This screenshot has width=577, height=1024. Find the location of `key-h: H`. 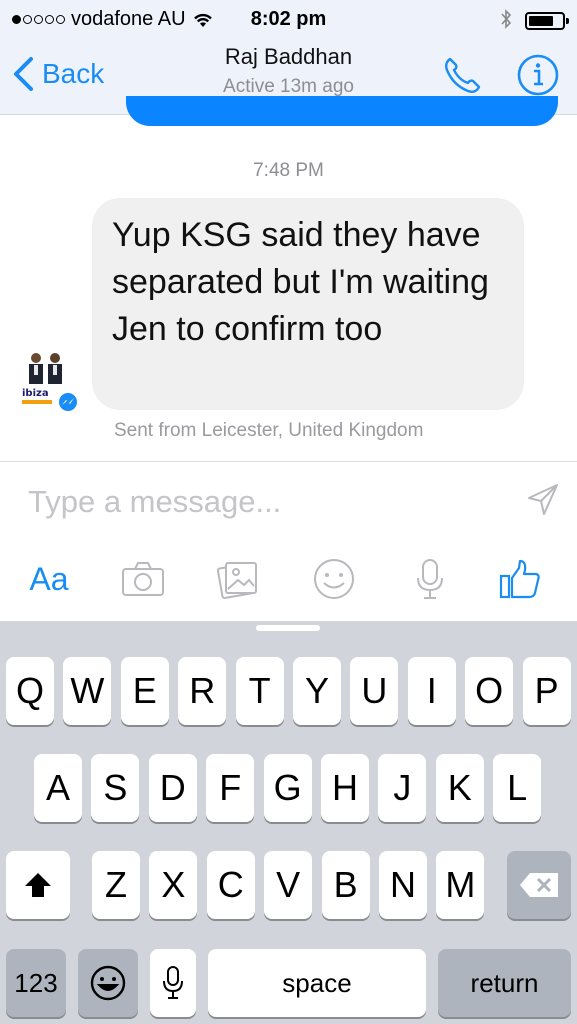

key-h: H is located at coordinates (345, 788).